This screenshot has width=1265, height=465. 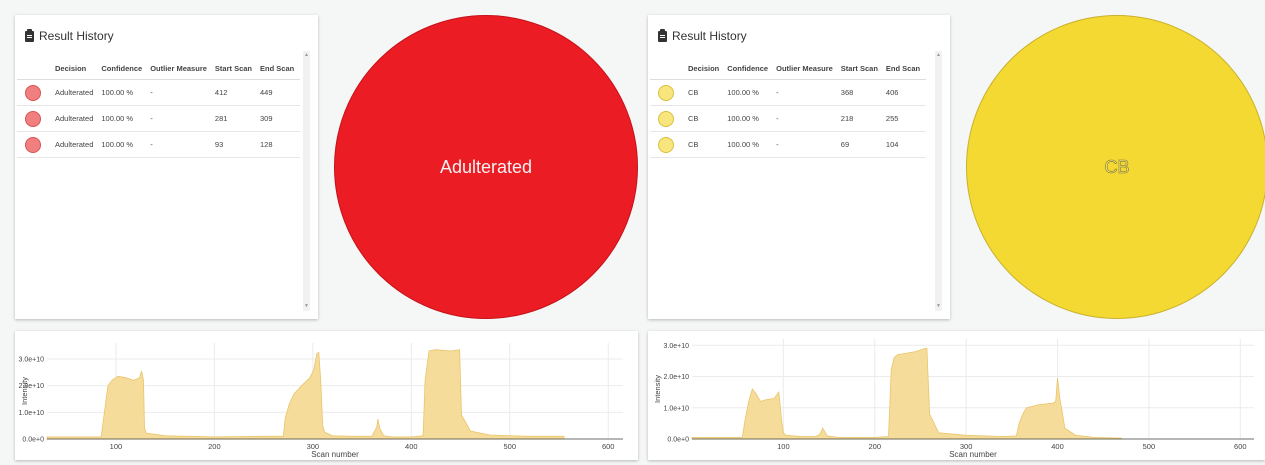 I want to click on start-scan-cell: 281, so click(x=229, y=118).